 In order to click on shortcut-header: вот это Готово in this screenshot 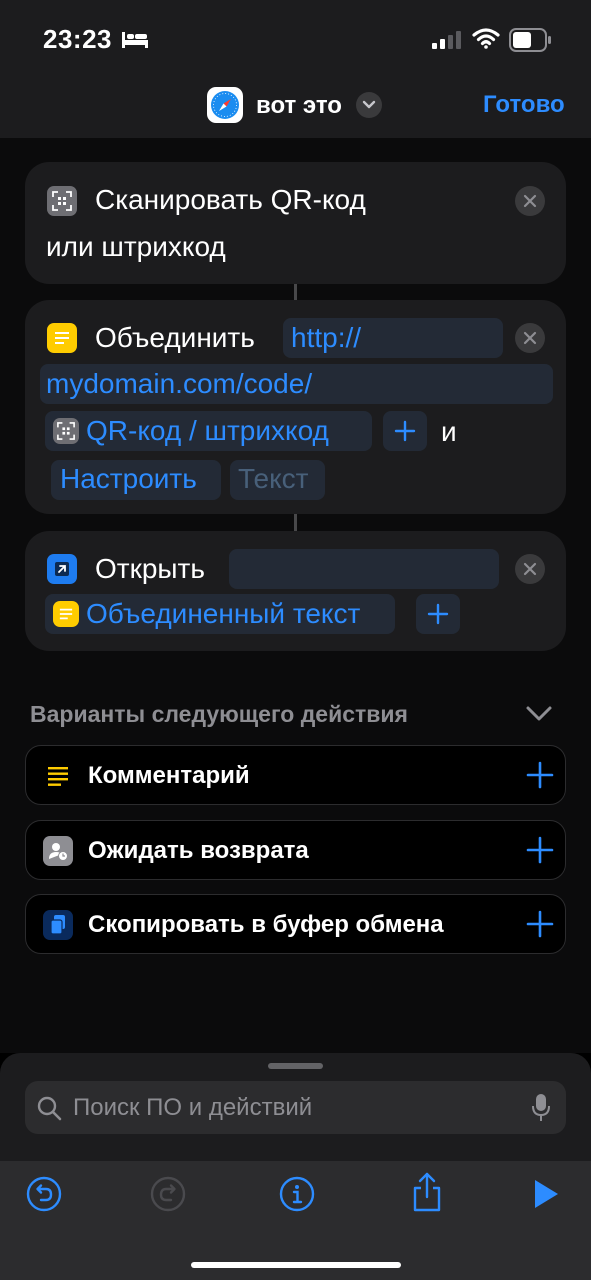, I will do `click(295, 109)`.